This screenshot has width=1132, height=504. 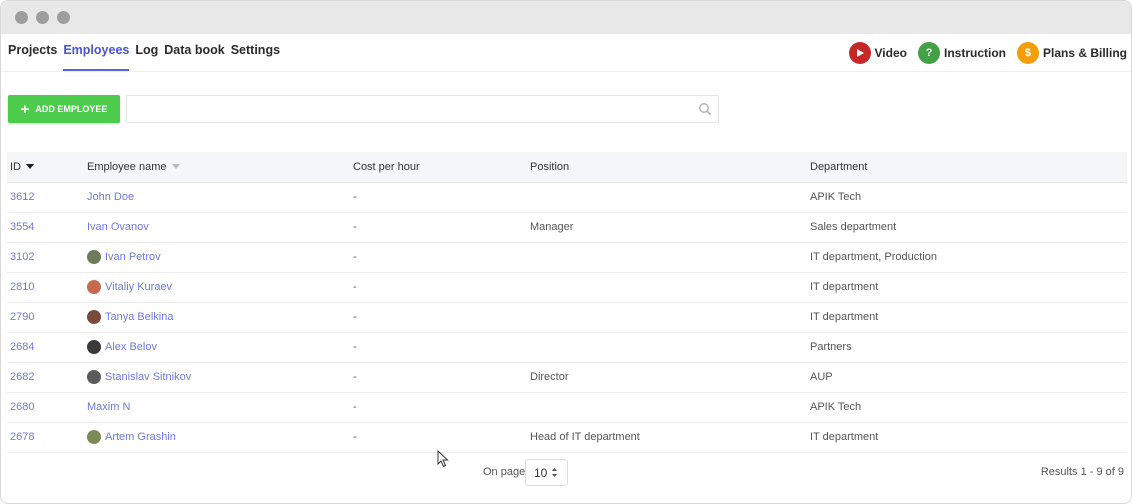 I want to click on table-row: 2682 Stanislav Sitnikov - Director AUP, so click(x=567, y=377).